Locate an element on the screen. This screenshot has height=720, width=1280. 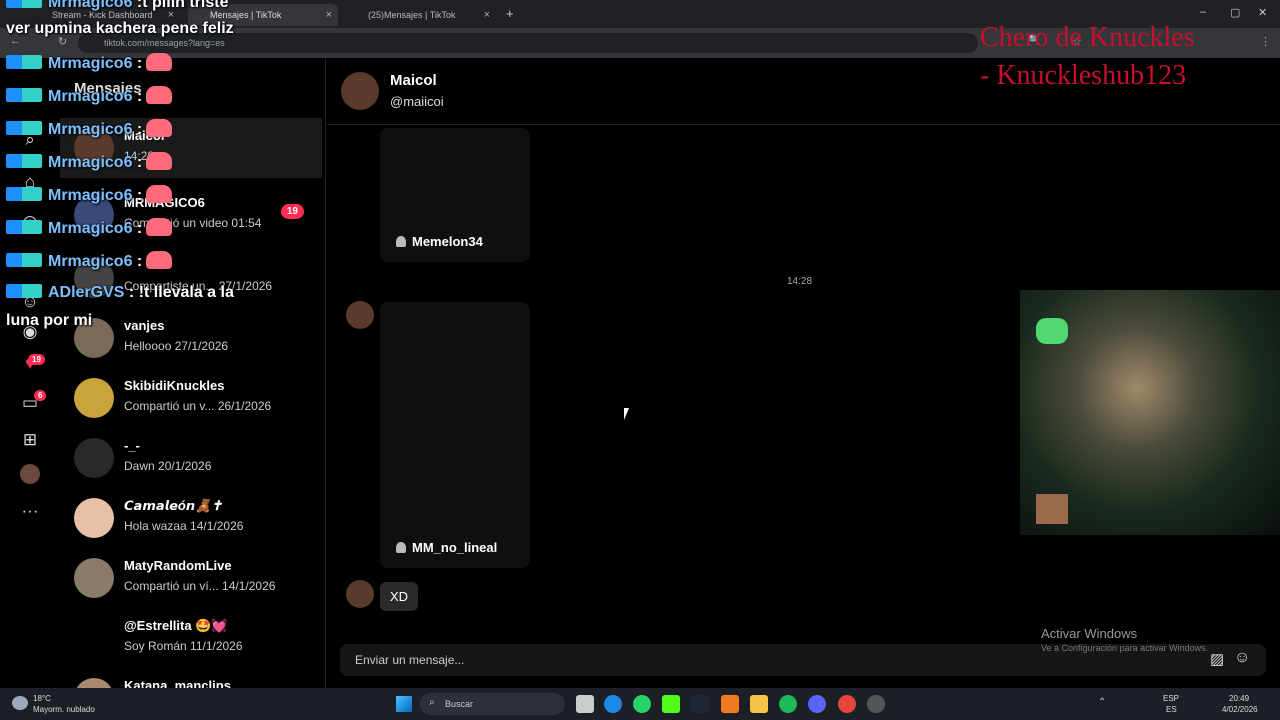
video-author-name: MM_no_lineal is located at coordinates (455, 547).